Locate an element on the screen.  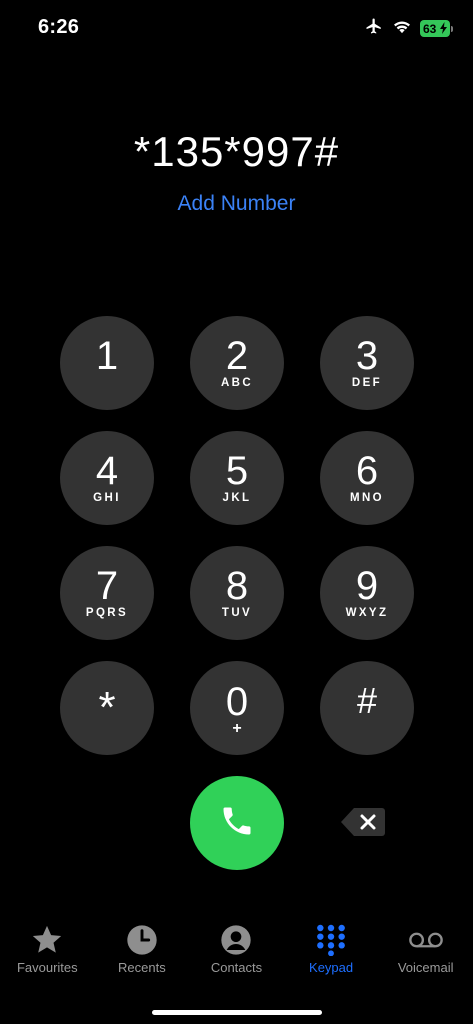
key-4: 4 GHI is located at coordinates (107, 478).